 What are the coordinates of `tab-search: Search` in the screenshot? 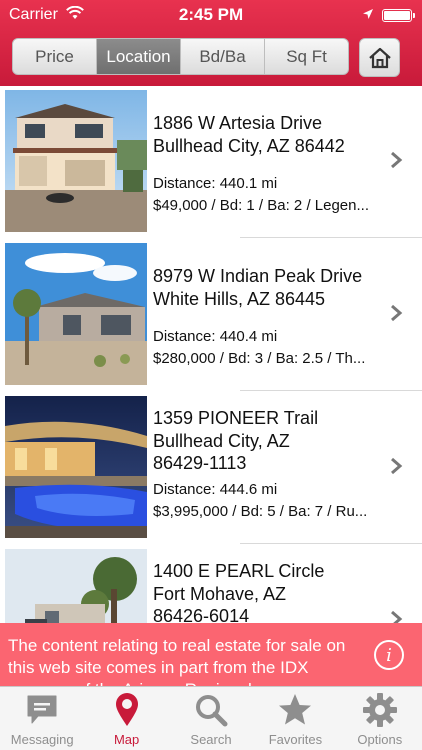 It's located at (211, 718).